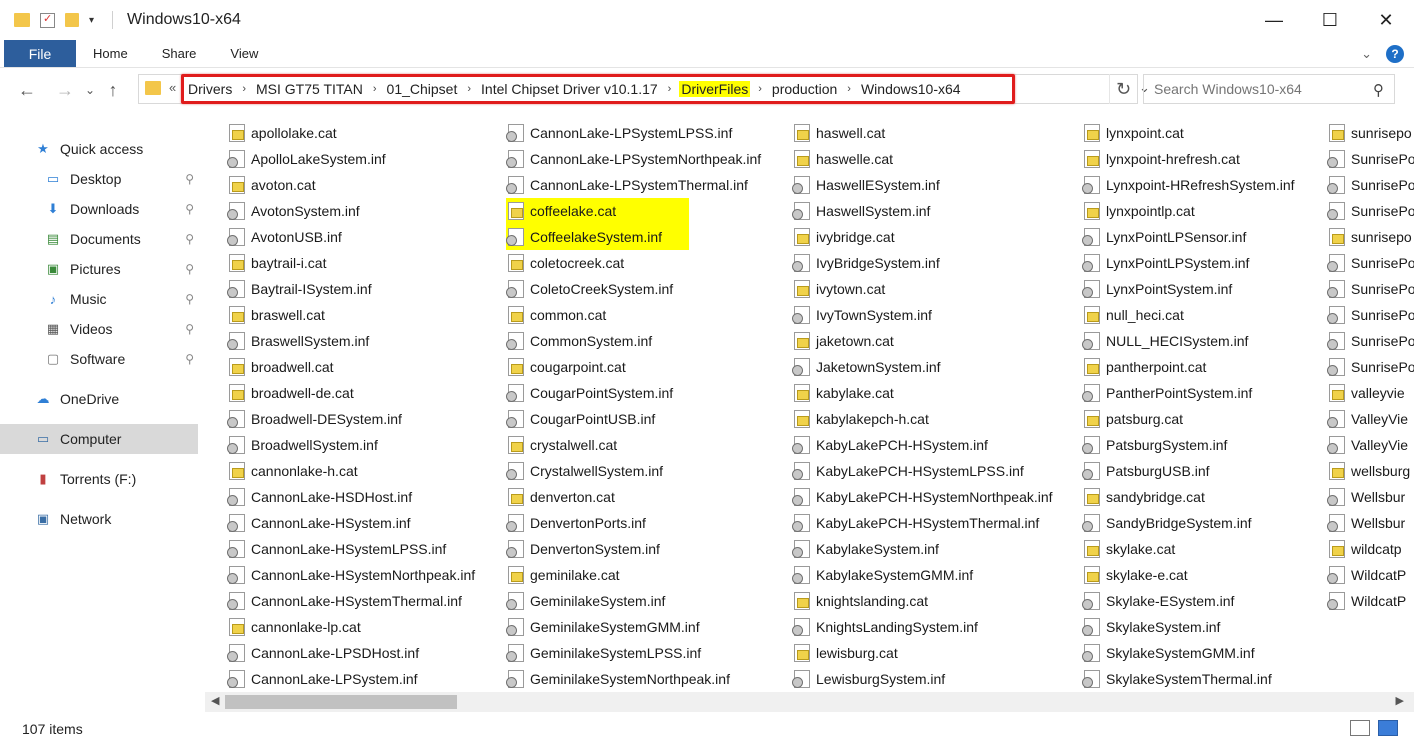 This screenshot has width=1414, height=746. I want to click on new-folder-icon, so click(72, 20).